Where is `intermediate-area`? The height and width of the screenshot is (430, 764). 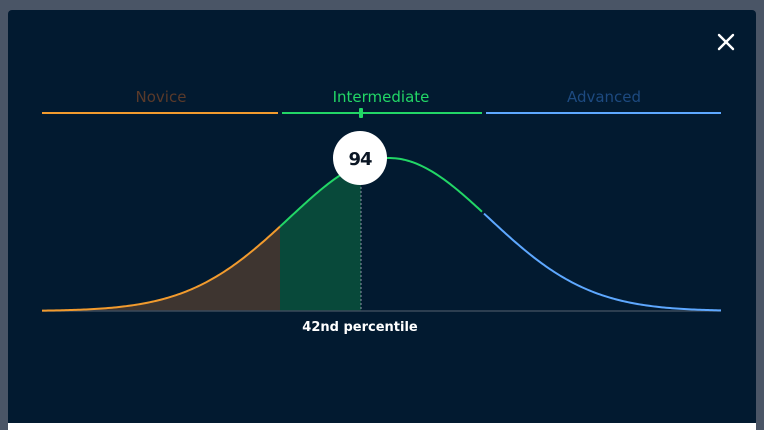
intermediate-area is located at coordinates (320, 237).